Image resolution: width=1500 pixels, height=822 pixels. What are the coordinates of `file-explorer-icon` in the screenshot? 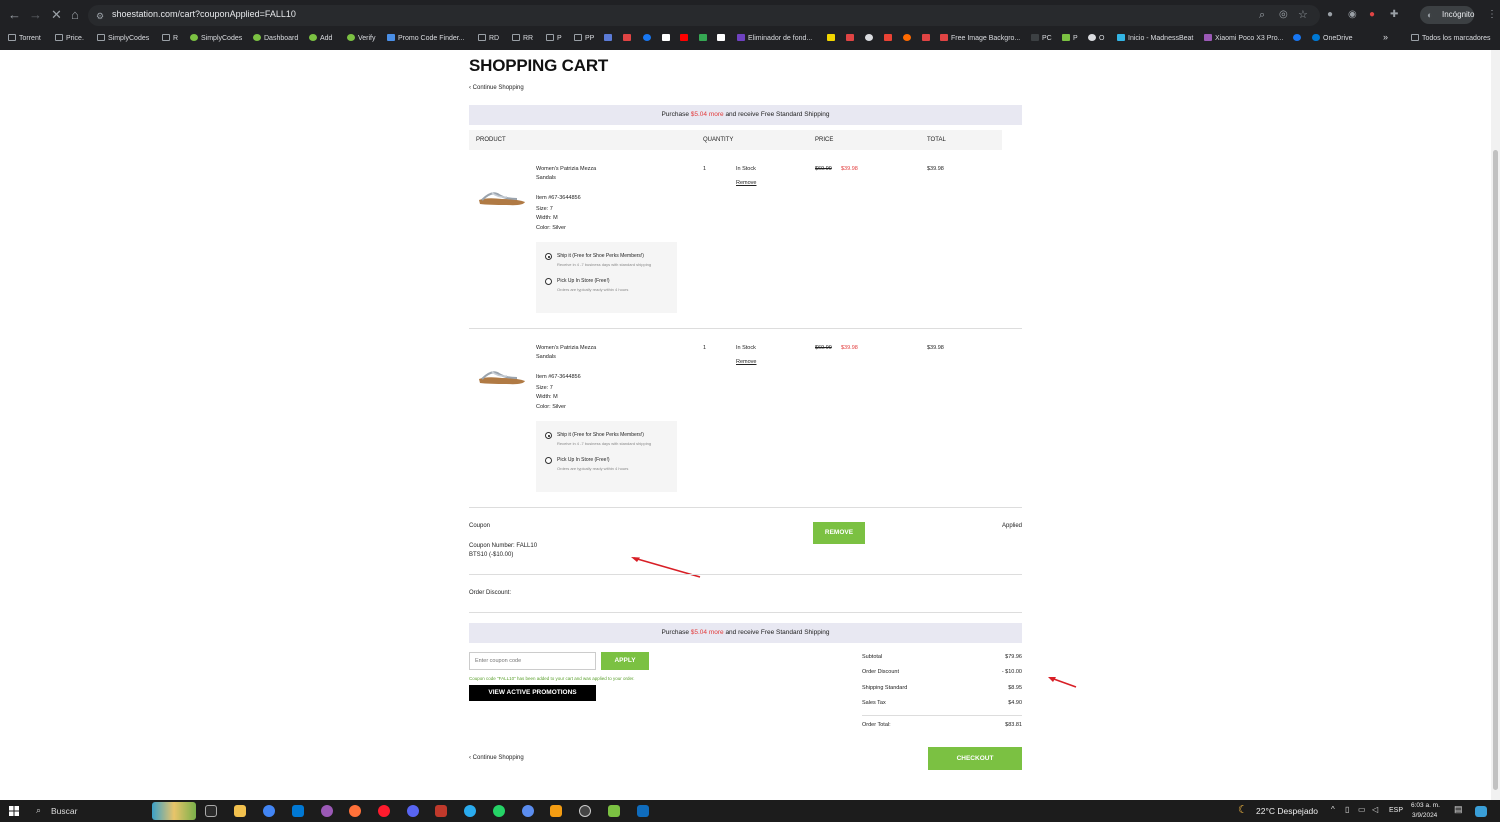 It's located at (240, 811).